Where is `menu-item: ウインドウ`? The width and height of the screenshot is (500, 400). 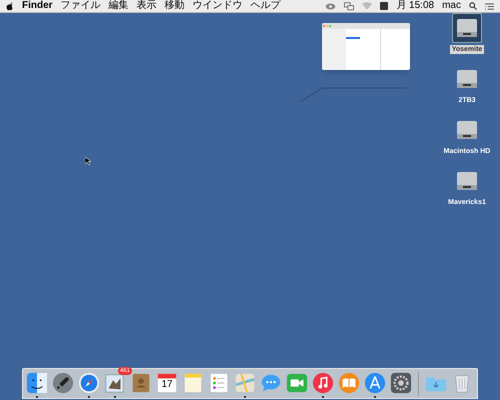
menu-item: ウインドウ is located at coordinates (217, 6).